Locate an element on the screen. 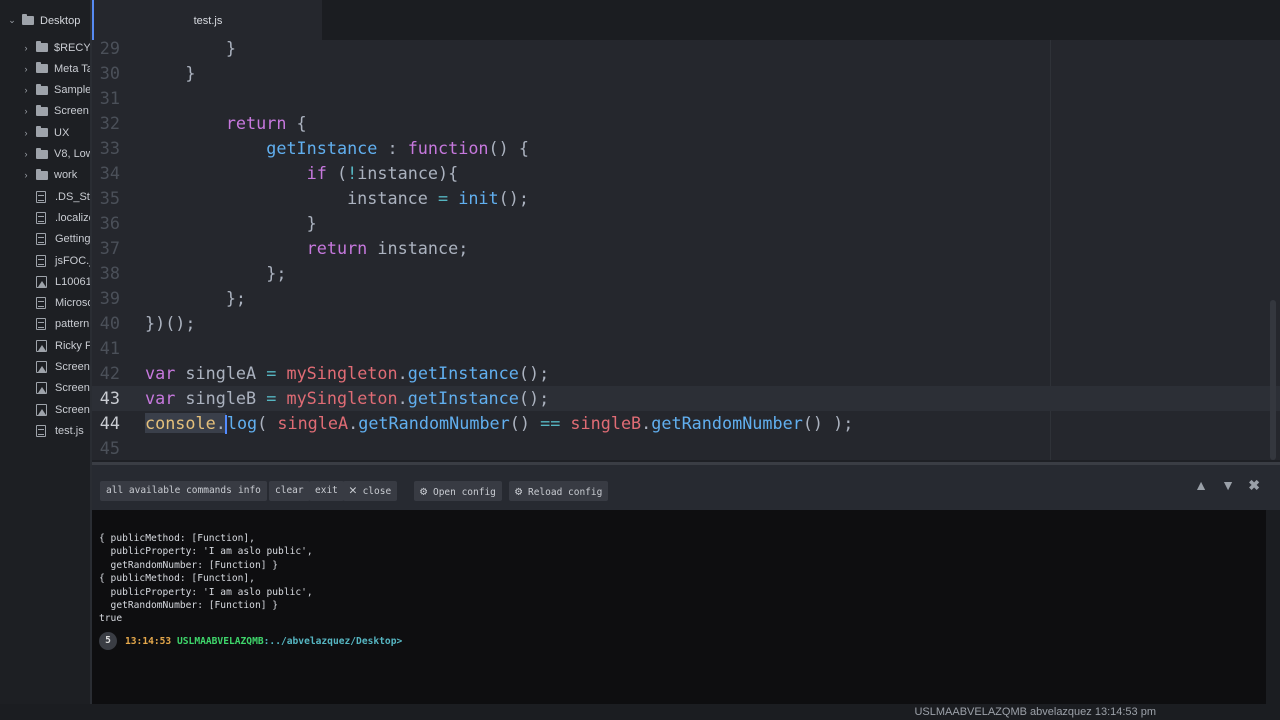 This screenshot has height=720, width=1280. close-terminal-icon: ✖ is located at coordinates (1254, 485).